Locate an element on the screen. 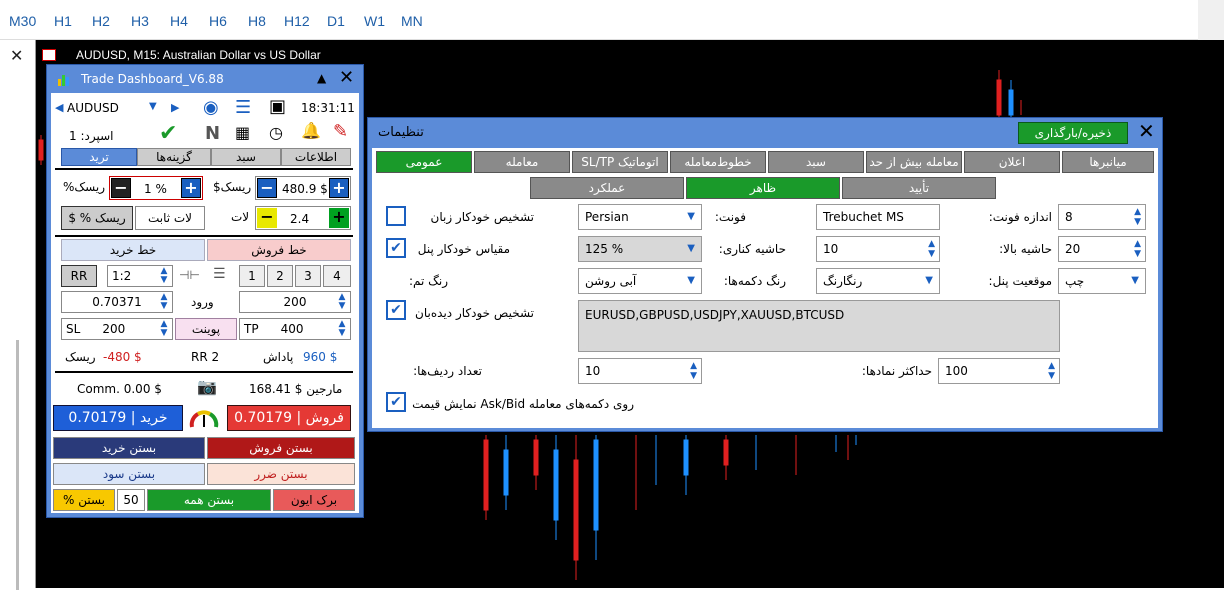  panel-position-select: چپ ▼ is located at coordinates (1102, 281).